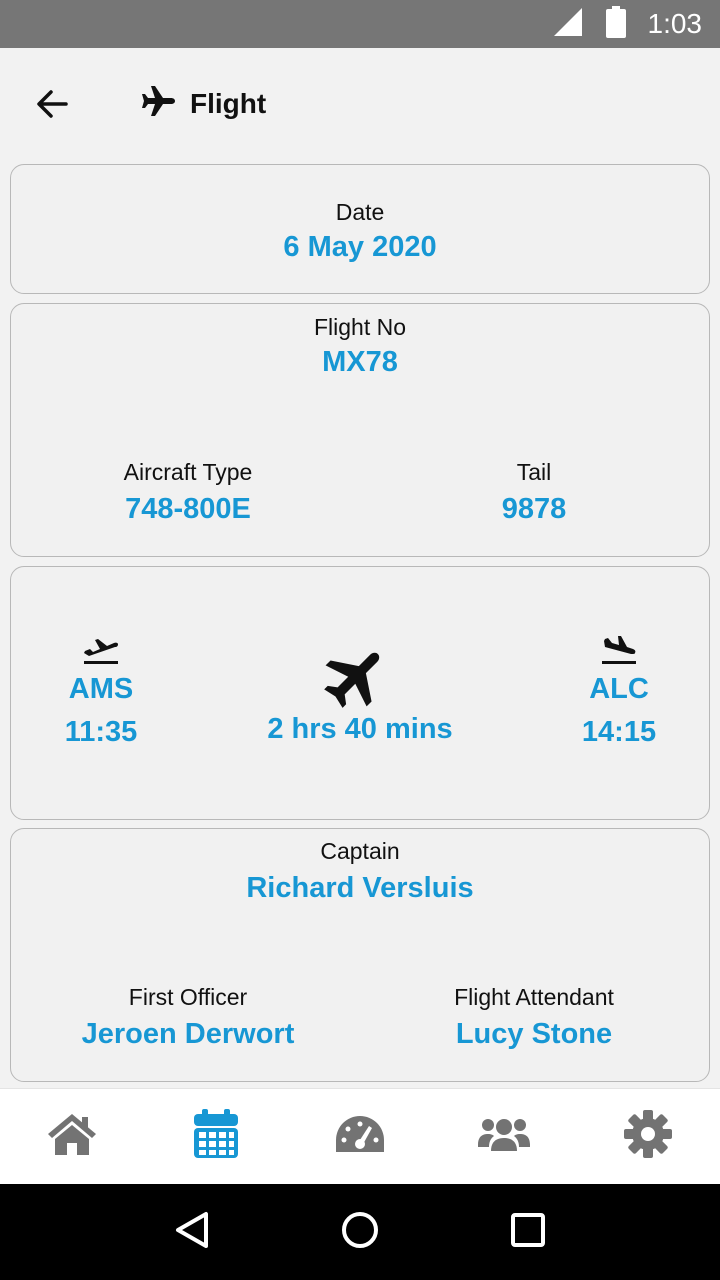 The width and height of the screenshot is (720, 1280). I want to click on system-recents-button, so click(528, 1232).